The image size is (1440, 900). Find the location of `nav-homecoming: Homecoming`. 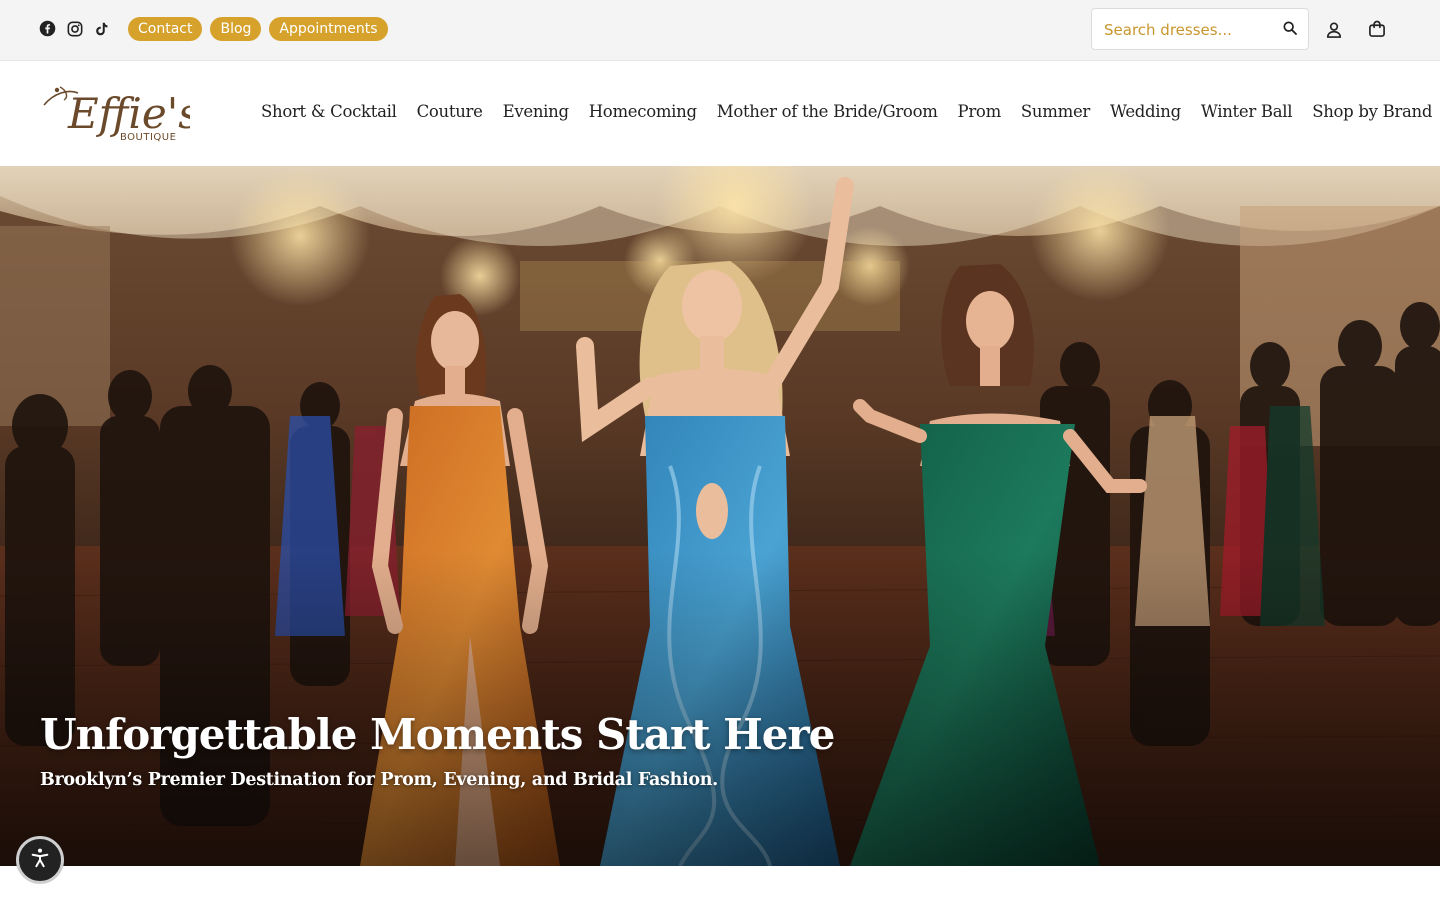

nav-homecoming: Homecoming is located at coordinates (643, 111).